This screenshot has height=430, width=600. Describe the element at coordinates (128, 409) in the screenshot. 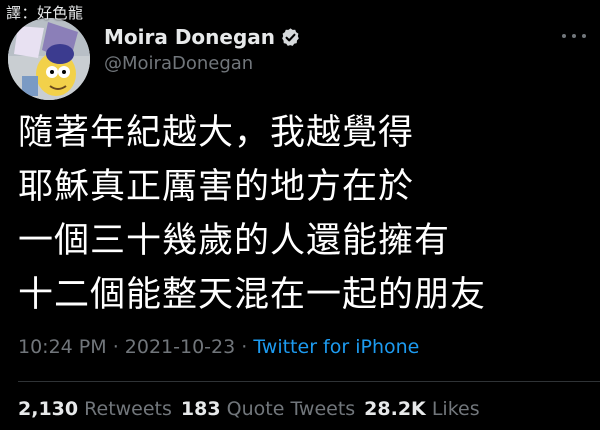

I see `retweets-label: Retweets` at that location.